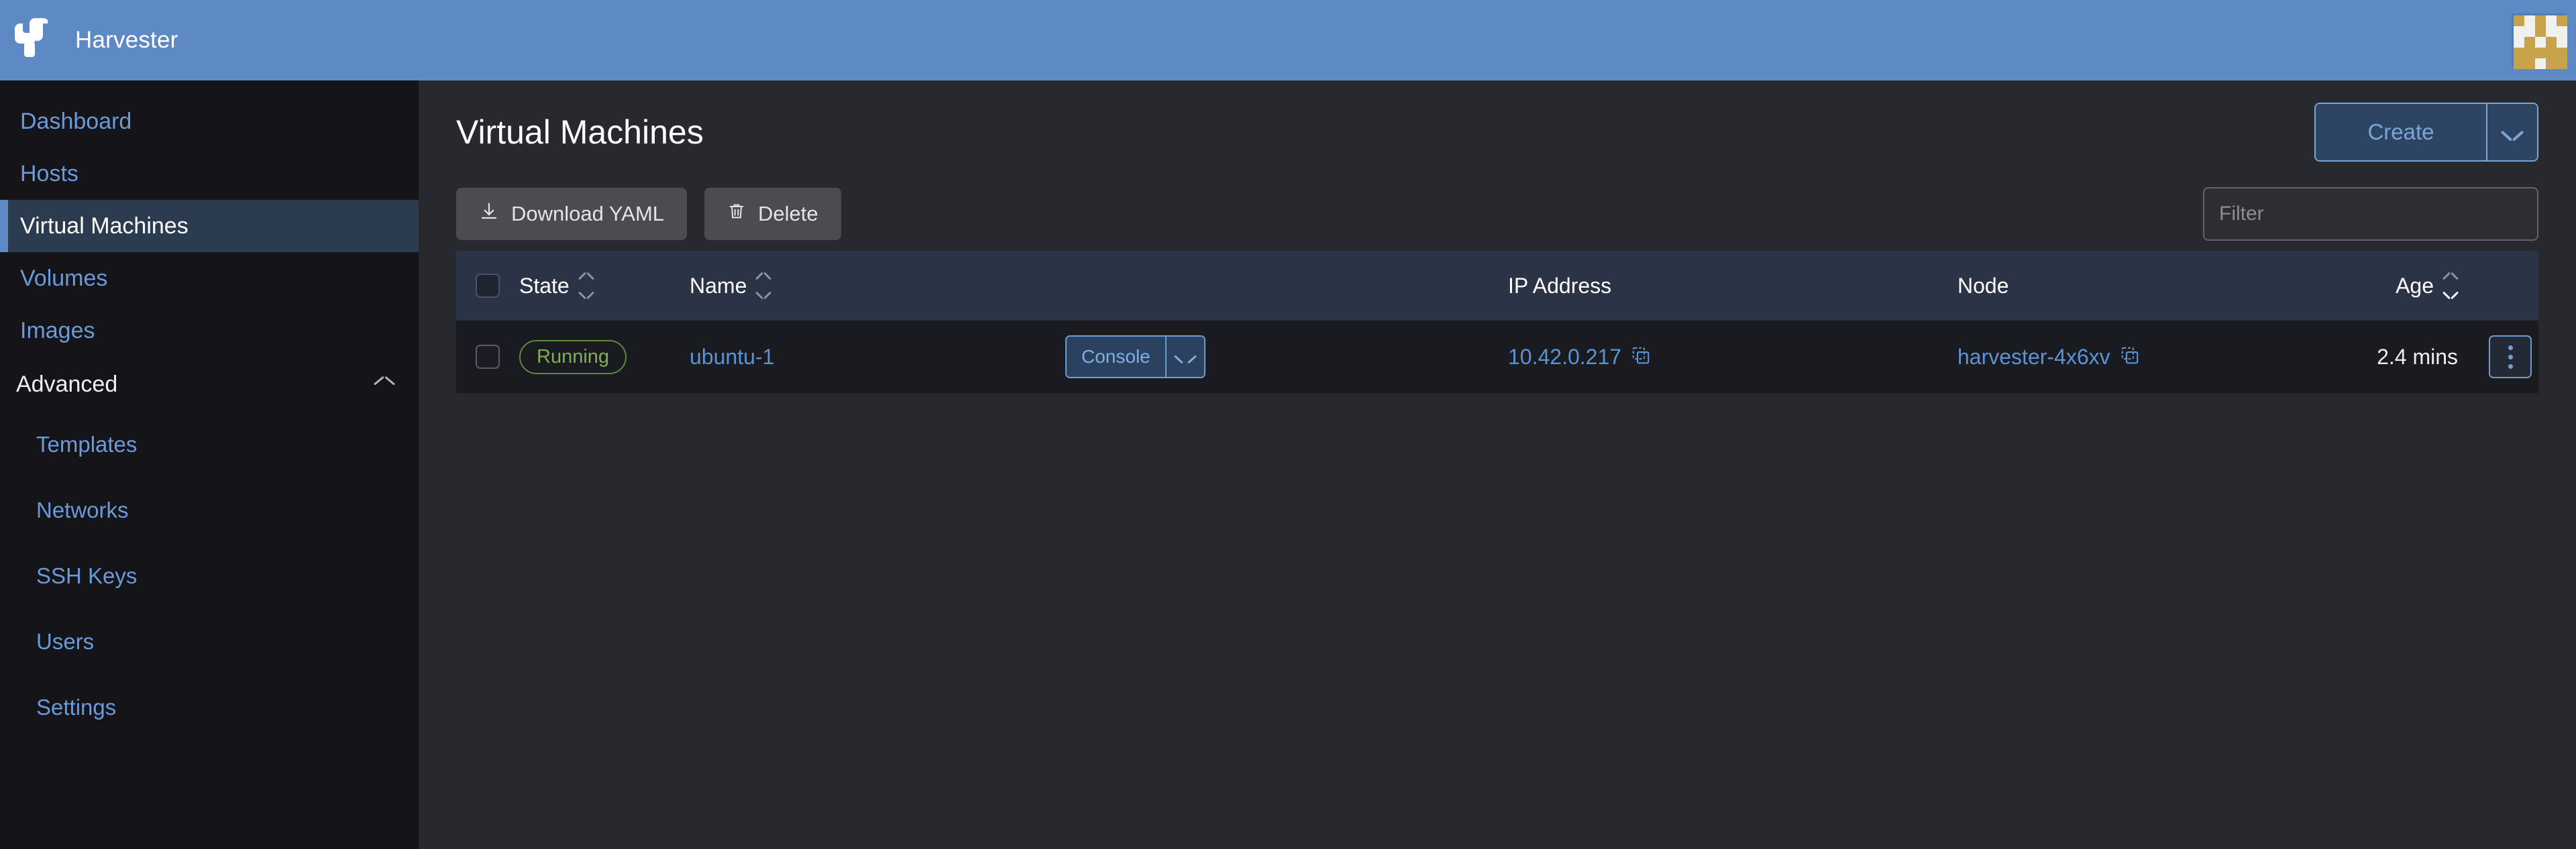 Image resolution: width=2576 pixels, height=849 pixels. What do you see at coordinates (104, 226) in the screenshot?
I see `sidebar-item-label: Virtual Machines` at bounding box center [104, 226].